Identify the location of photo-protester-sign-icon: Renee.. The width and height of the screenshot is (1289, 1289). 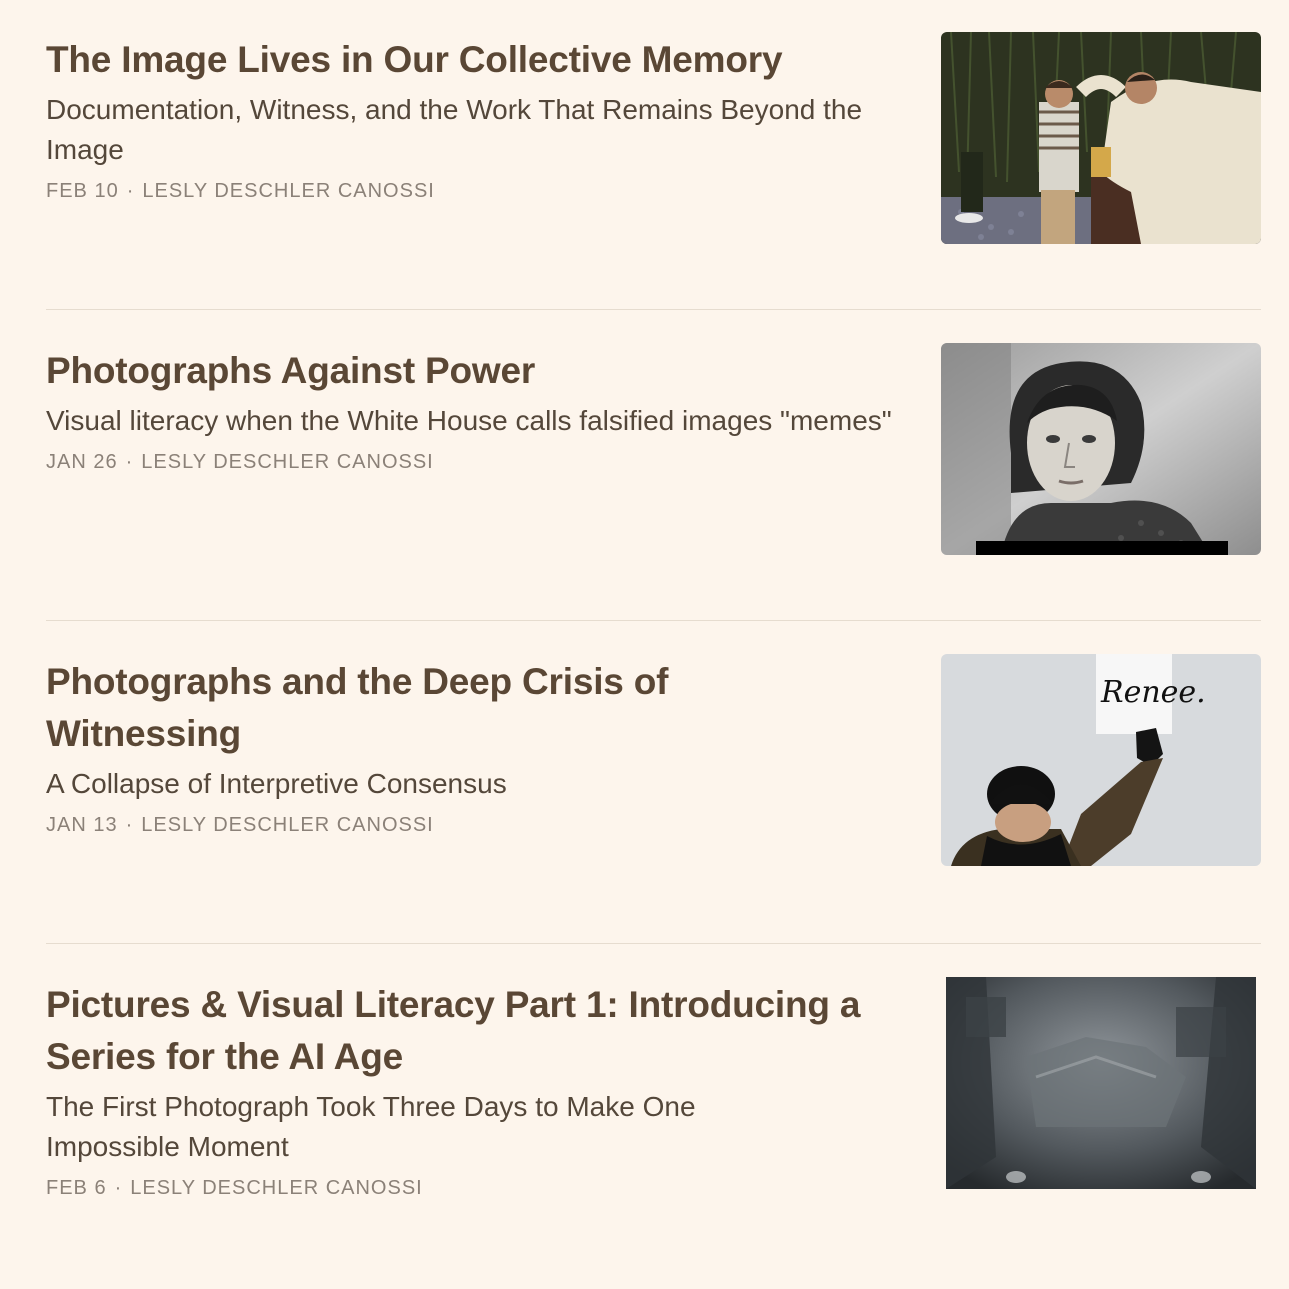
(1101, 760).